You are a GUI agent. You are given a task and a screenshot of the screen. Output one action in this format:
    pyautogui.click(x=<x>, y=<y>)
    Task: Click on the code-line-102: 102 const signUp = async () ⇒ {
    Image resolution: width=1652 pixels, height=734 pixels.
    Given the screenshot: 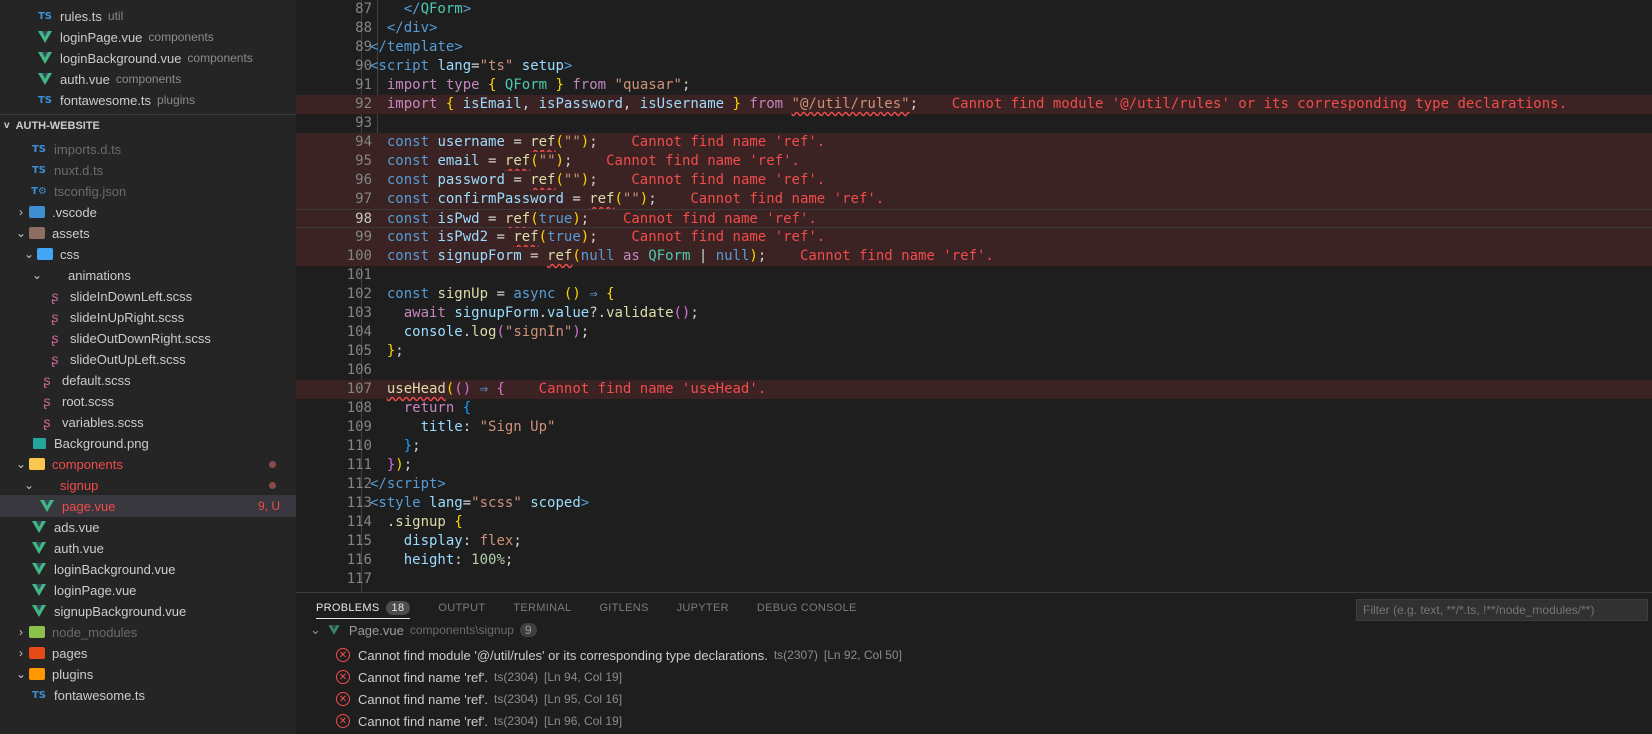 What is the action you would take?
    pyautogui.click(x=974, y=294)
    